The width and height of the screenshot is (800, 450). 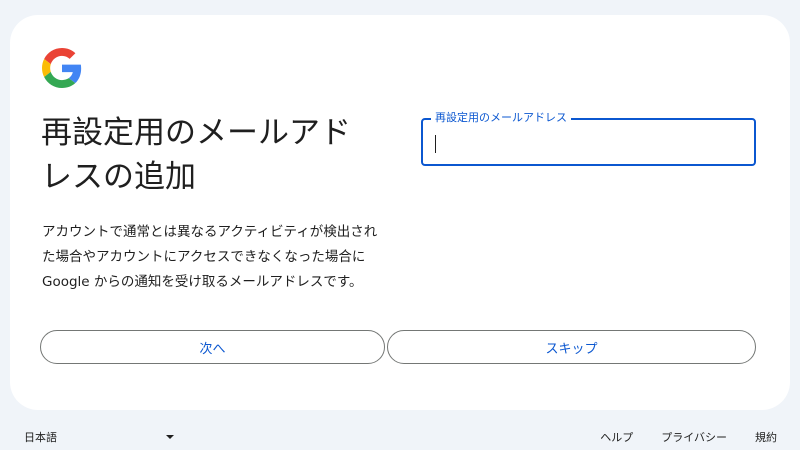 I want to click on help-link: ヘルプ, so click(x=616, y=437).